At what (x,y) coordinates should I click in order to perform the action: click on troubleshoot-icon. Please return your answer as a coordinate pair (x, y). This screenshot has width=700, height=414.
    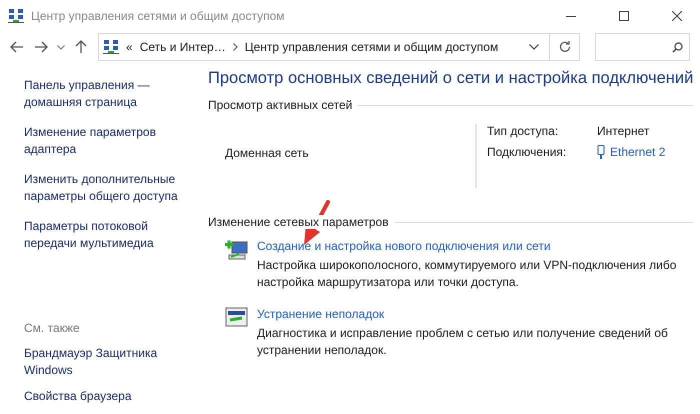
    Looking at the image, I should click on (237, 318).